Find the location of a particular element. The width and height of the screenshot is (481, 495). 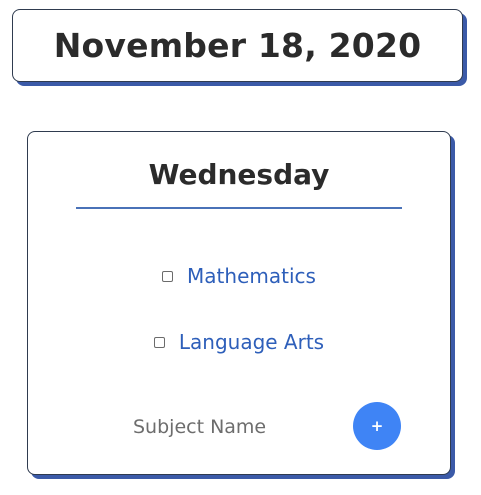

add-subject-button: + is located at coordinates (377, 426).